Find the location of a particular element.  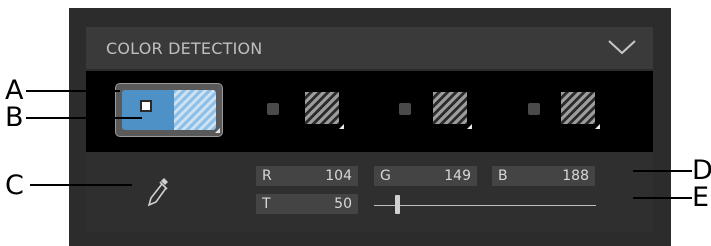

callout-e-line is located at coordinates (662, 198).